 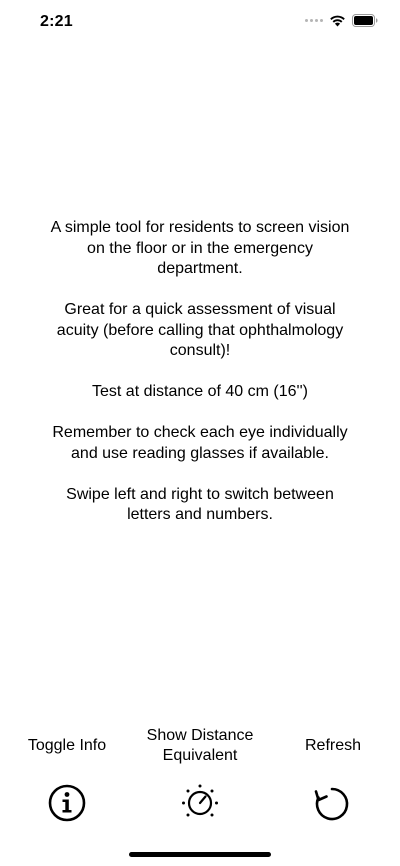 What do you see at coordinates (200, 22) in the screenshot?
I see `status-bar: 2:21` at bounding box center [200, 22].